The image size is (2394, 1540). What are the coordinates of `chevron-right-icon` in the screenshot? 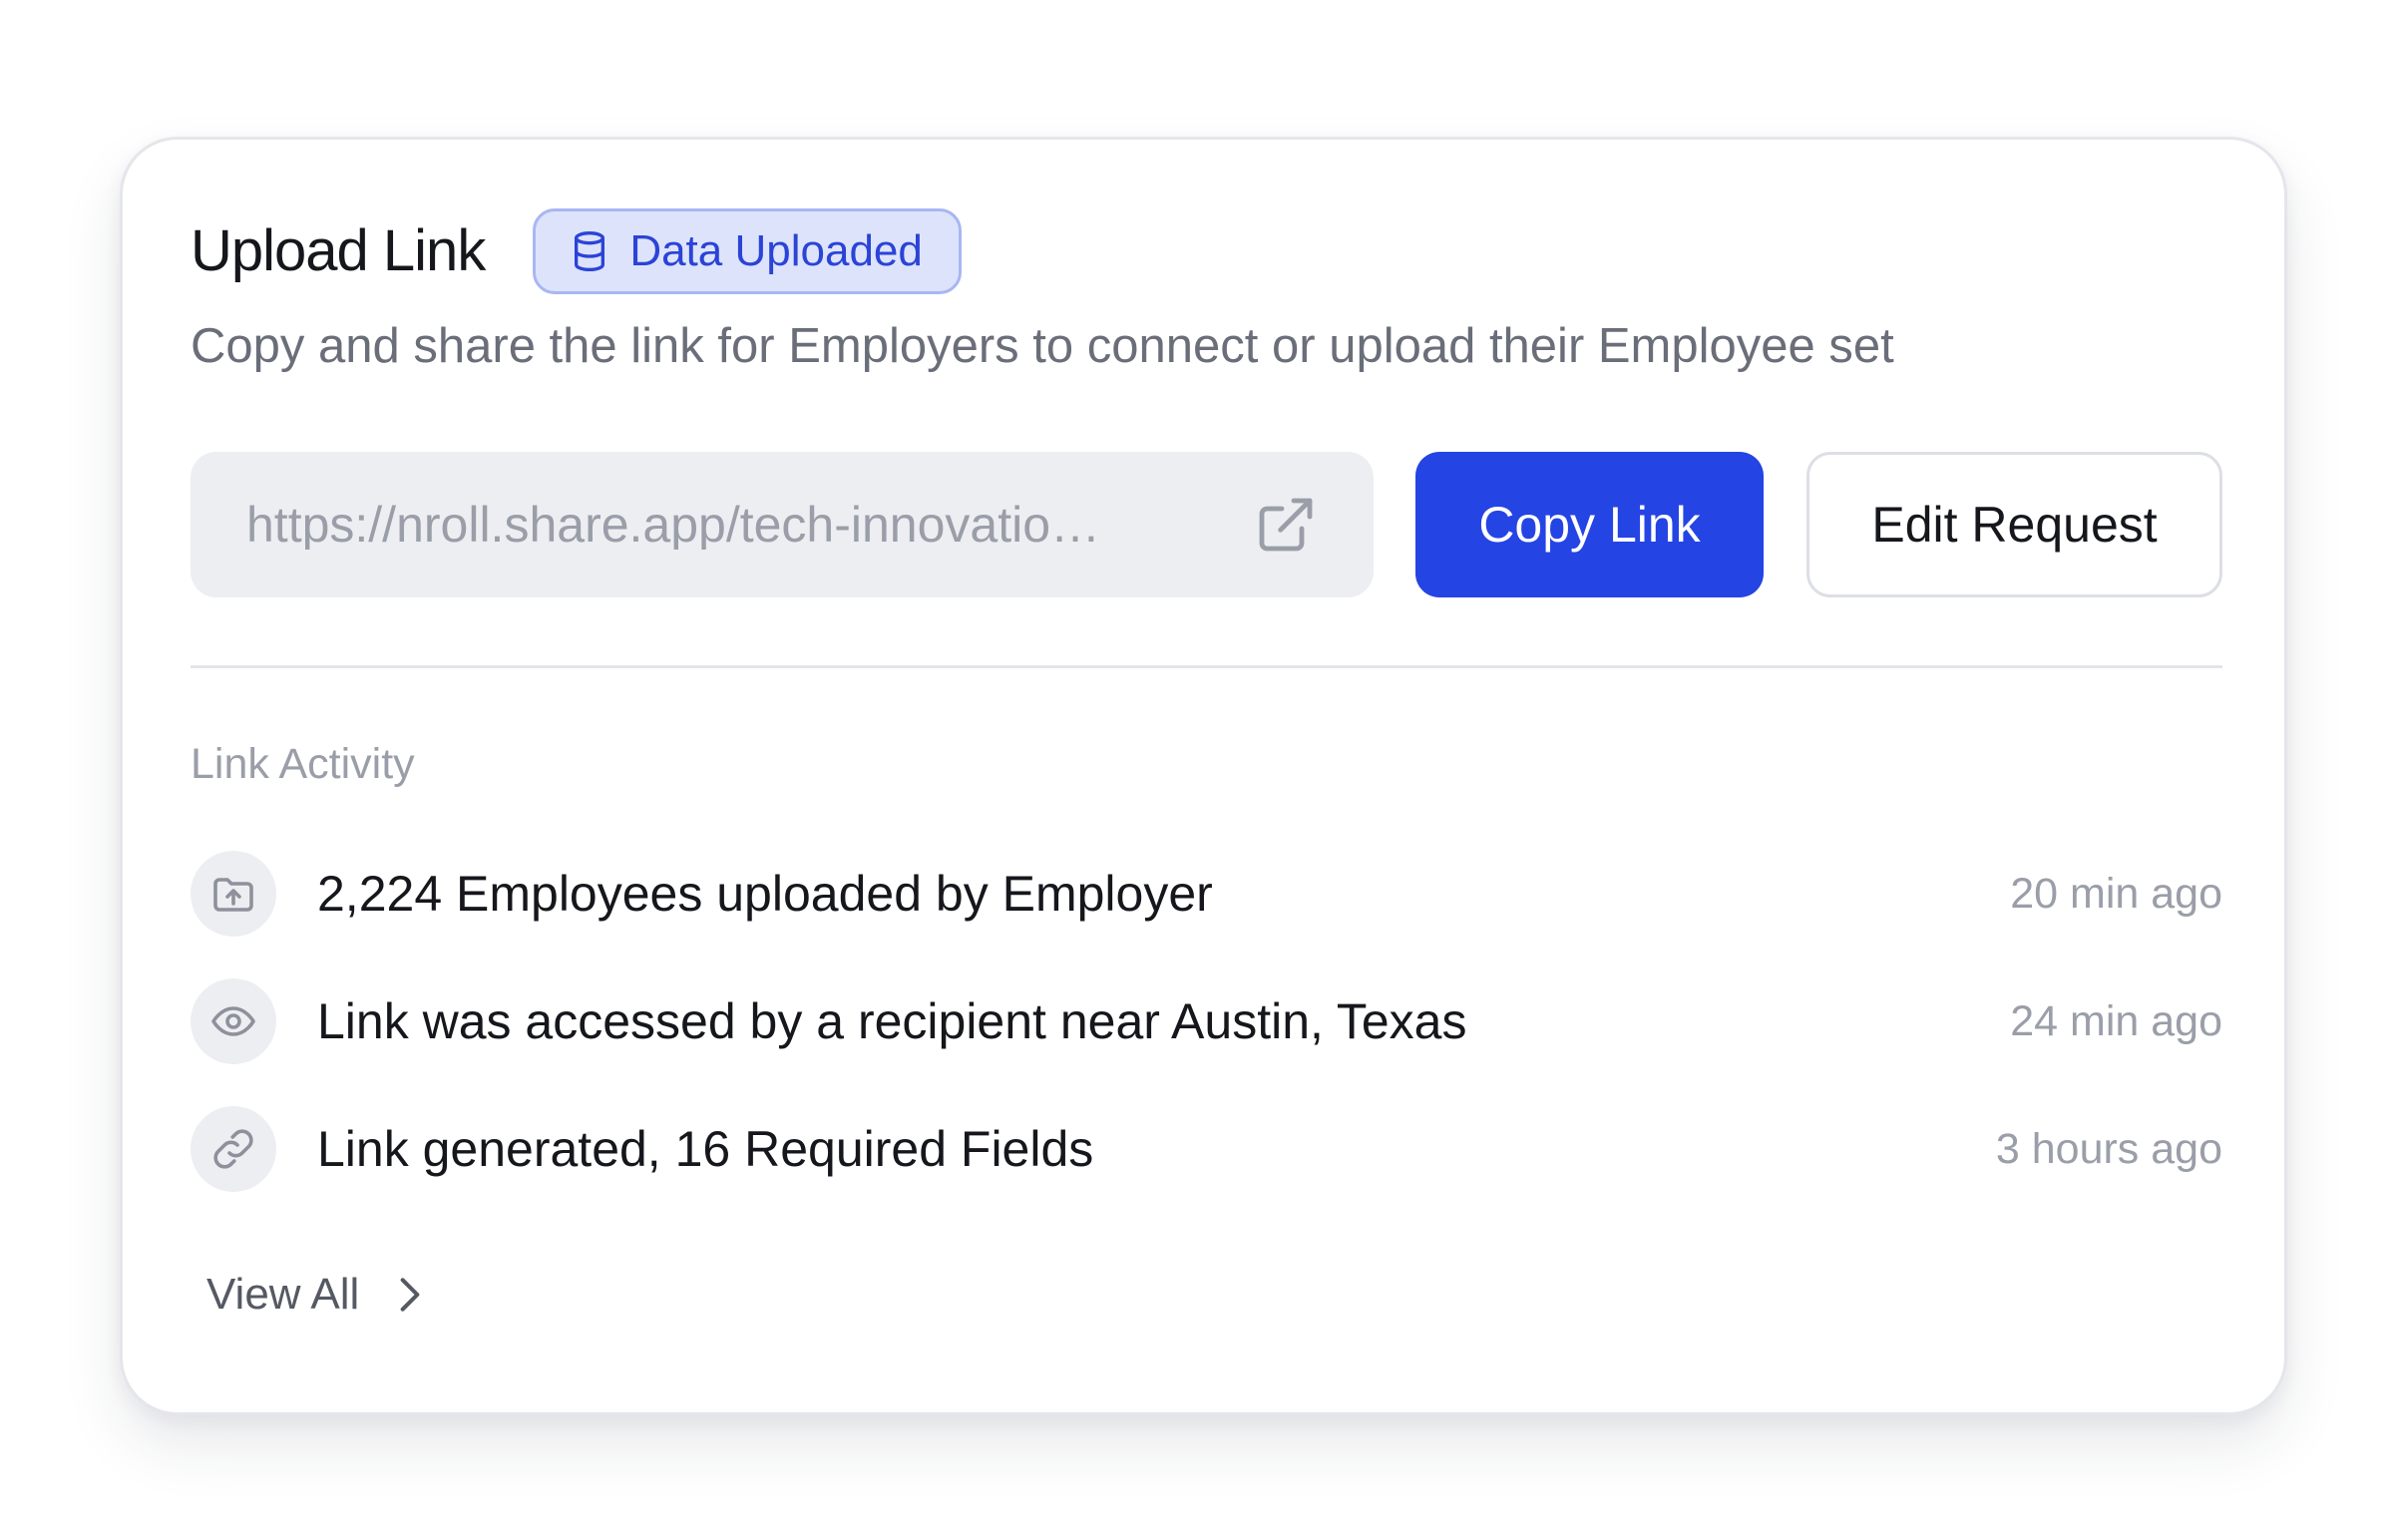 It's located at (410, 1295).